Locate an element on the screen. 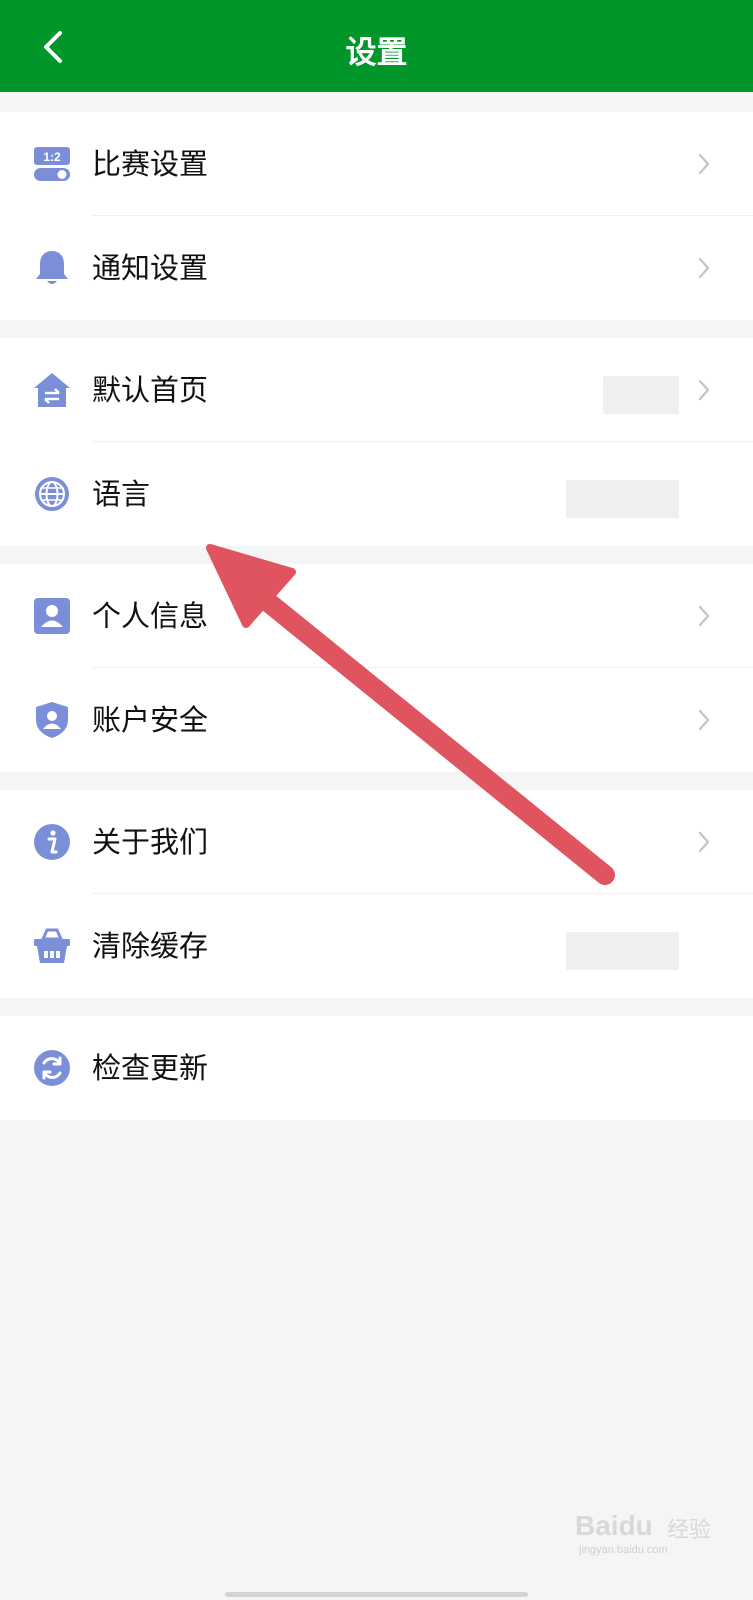  home-indicator is located at coordinates (376, 1594).